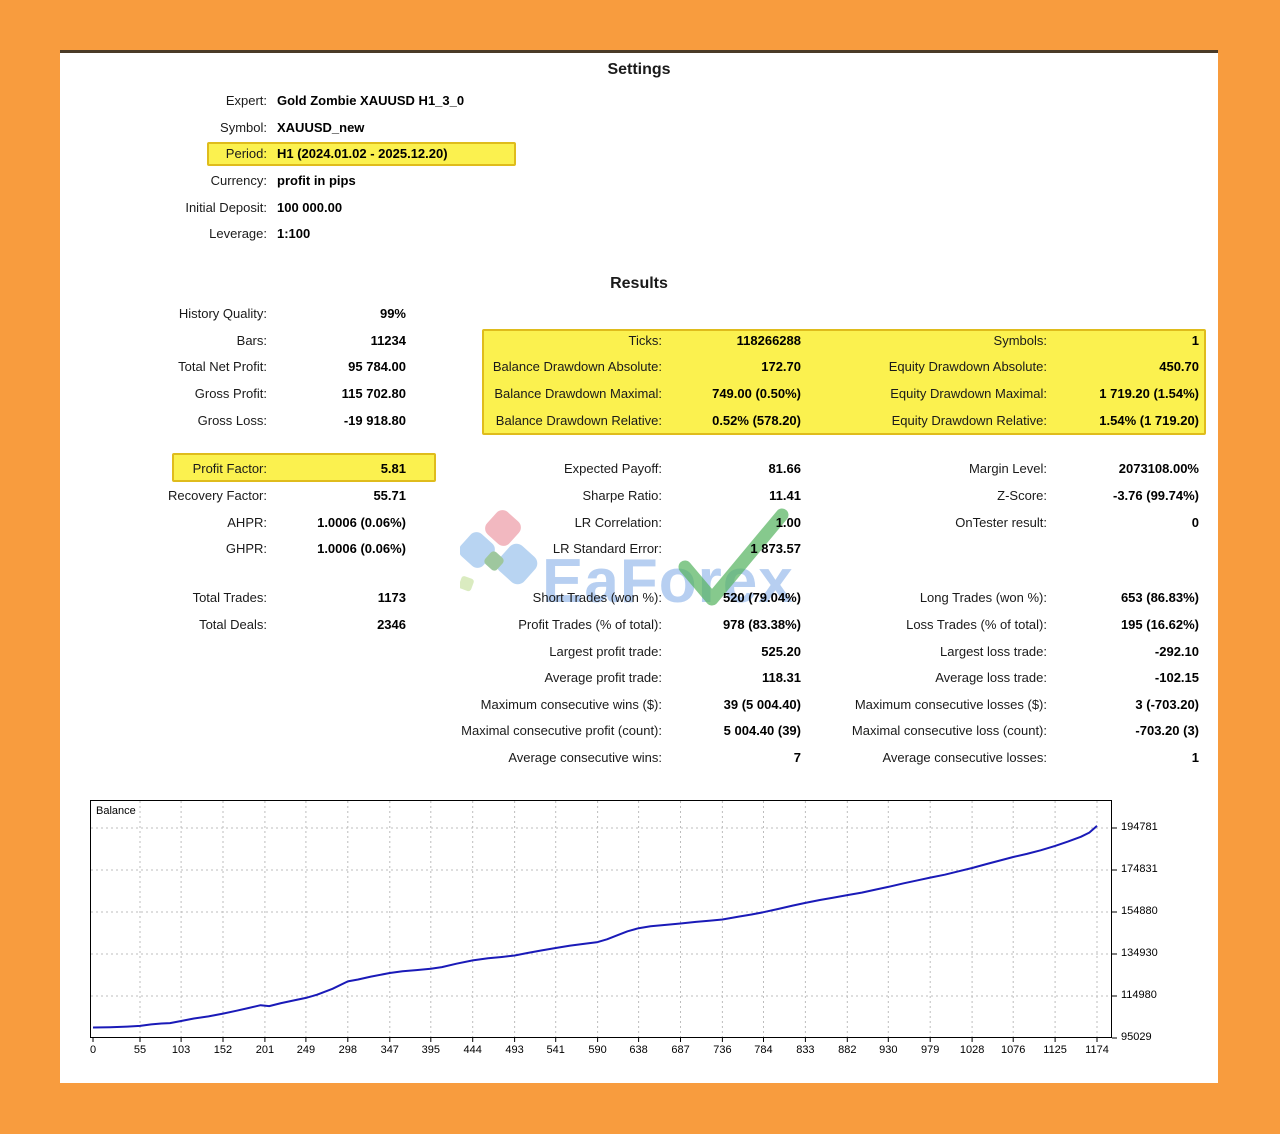 This screenshot has width=1280, height=1134. What do you see at coordinates (238, 180) in the screenshot?
I see `setting-label: Currency:` at bounding box center [238, 180].